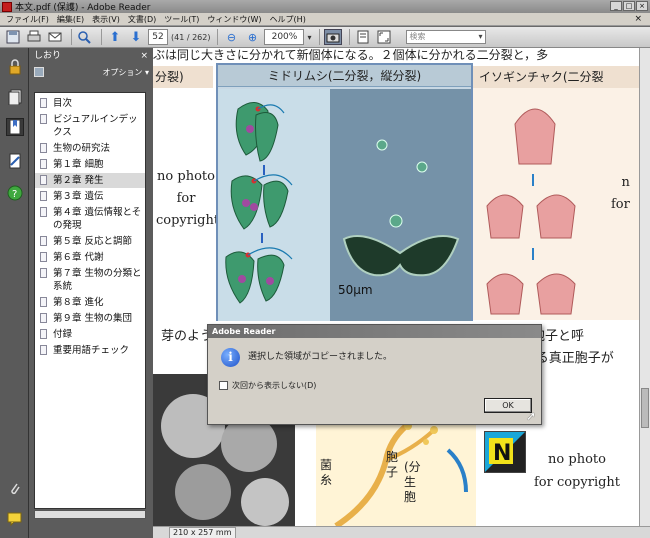 The image size is (650, 538). I want to click on menu-file: ファイル(F), so click(27, 19).